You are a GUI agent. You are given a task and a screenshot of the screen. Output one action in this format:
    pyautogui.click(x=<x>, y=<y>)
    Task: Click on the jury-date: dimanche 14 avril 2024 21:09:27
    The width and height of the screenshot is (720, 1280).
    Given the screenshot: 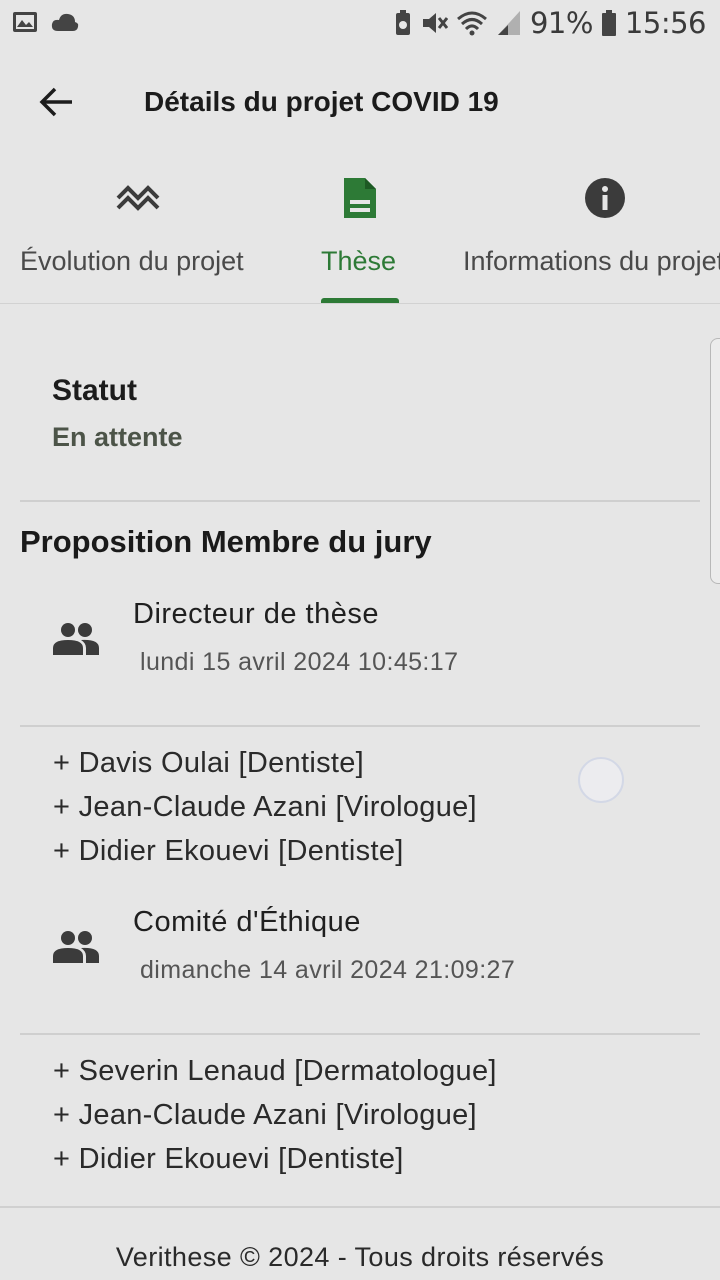 What is the action you would take?
    pyautogui.click(x=328, y=970)
    